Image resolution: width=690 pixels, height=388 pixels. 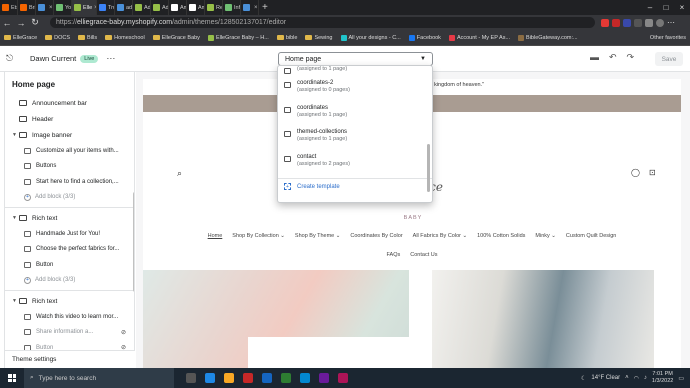 I want to click on wifi-icon: ◠, so click(x=636, y=378).